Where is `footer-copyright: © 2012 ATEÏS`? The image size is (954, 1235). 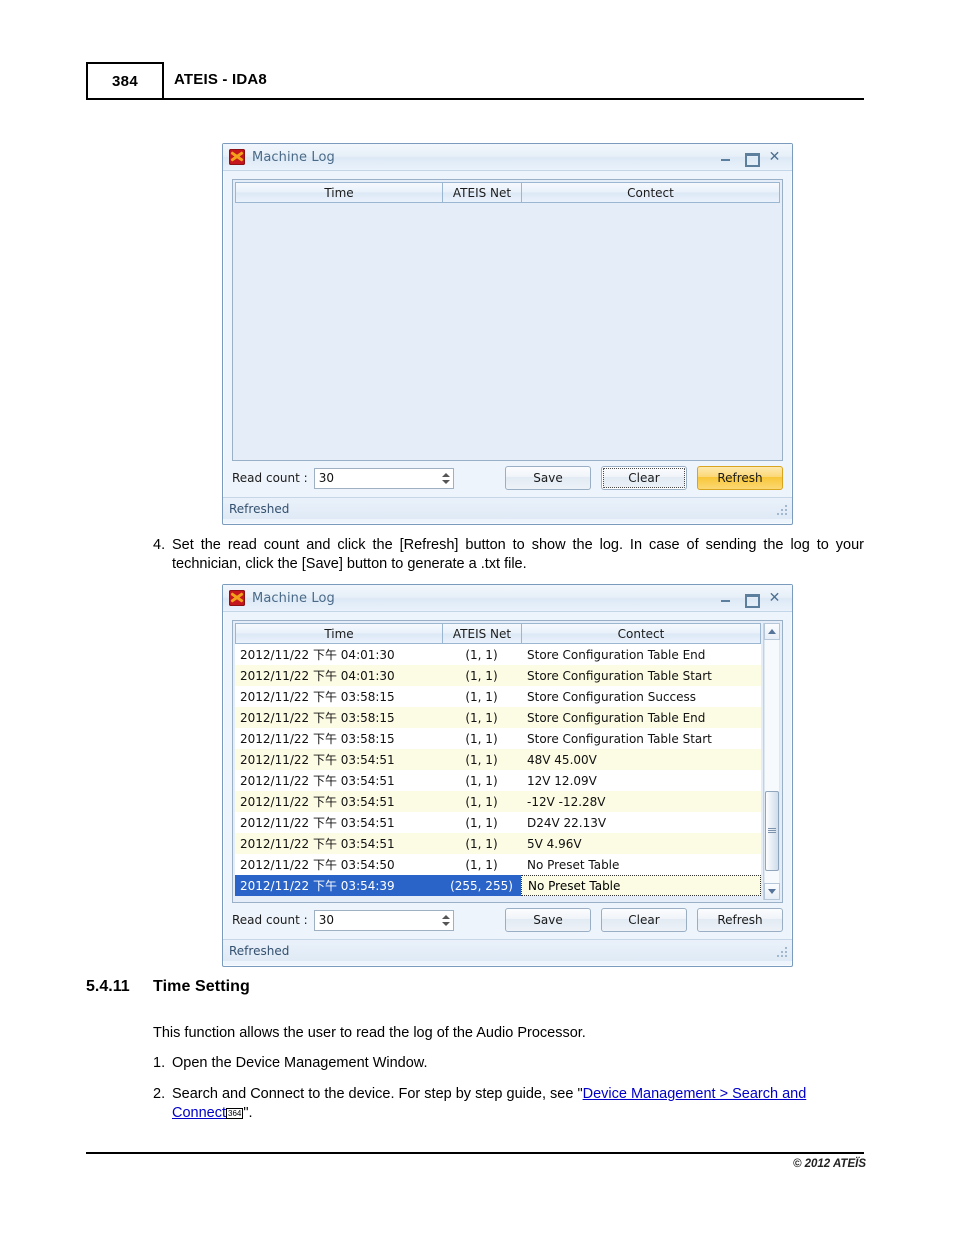 footer-copyright: © 2012 ATEÏS is located at coordinates (829, 1164).